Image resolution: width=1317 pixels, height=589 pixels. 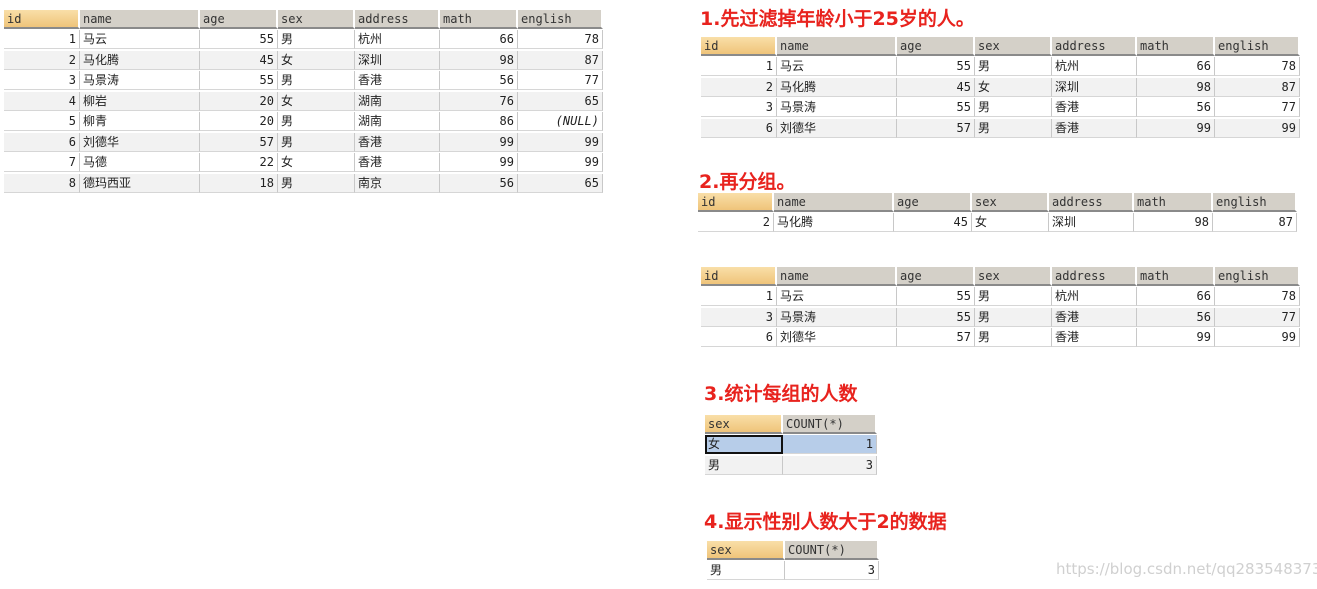 I want to click on cell-english: 87, so click(x=1257, y=87).